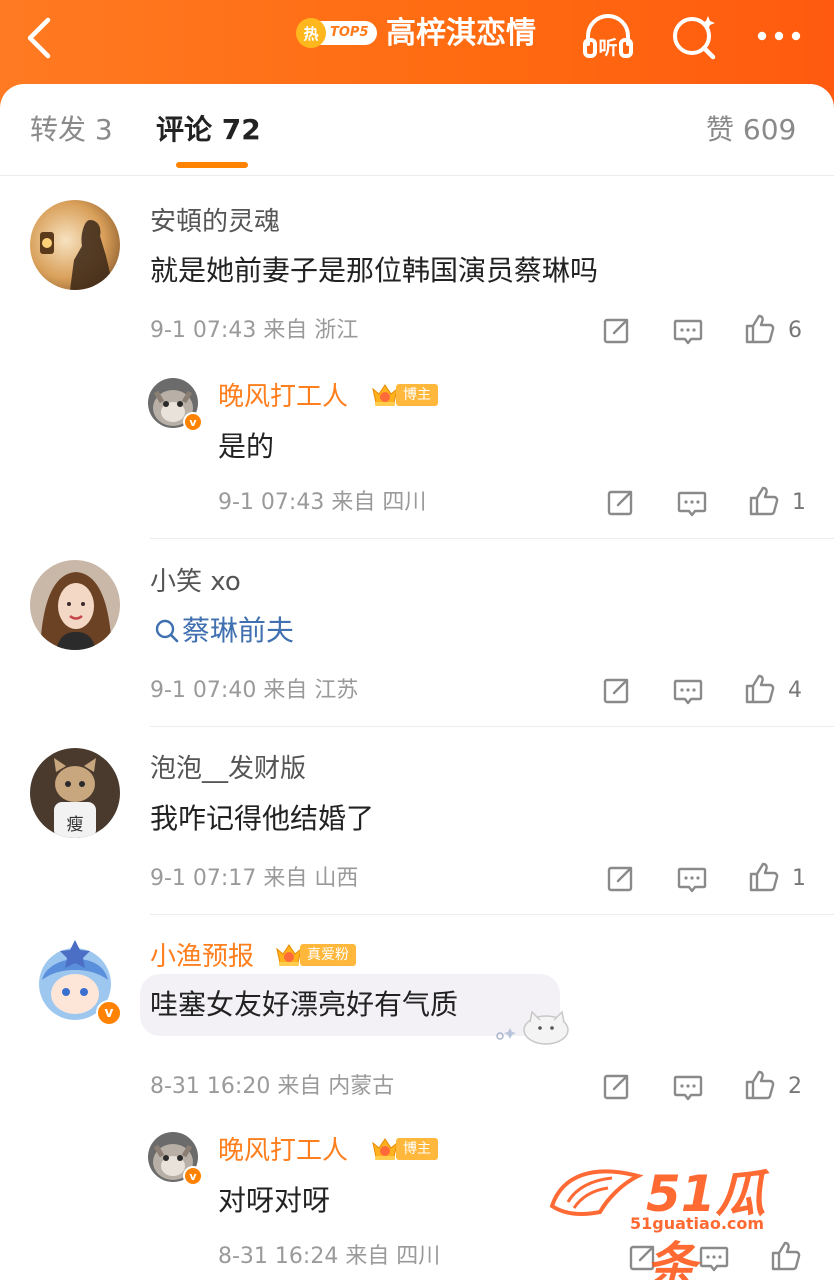  Describe the element at coordinates (697, 1223) in the screenshot. I see `watermark-url: 51guatiao.com` at that location.